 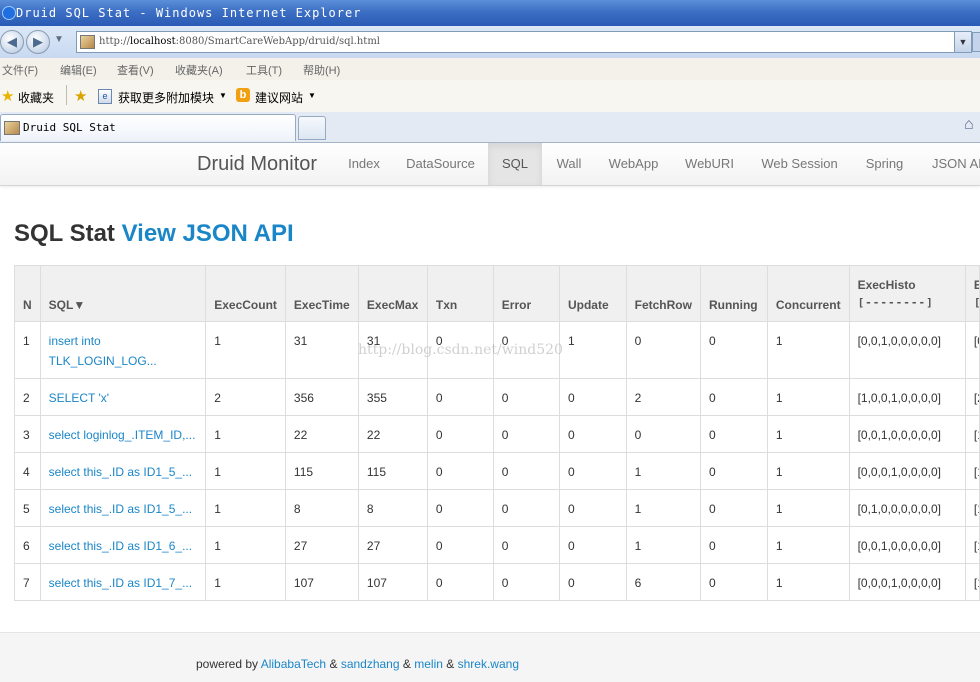 What do you see at coordinates (69, 127) in the screenshot?
I see `tab-title: Druid SQL Stat` at bounding box center [69, 127].